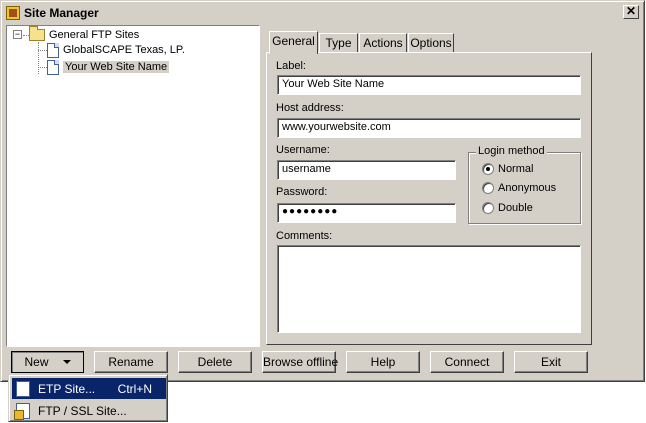 Image resolution: width=646 pixels, height=423 pixels. I want to click on site-manager-icon, so click(13, 13).